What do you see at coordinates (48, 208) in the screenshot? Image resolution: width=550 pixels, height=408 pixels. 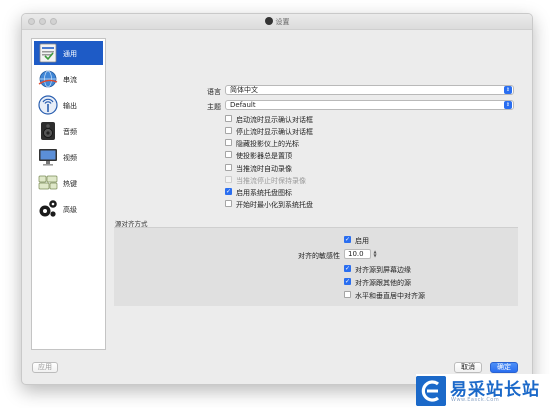 I see `gears-icon` at bounding box center [48, 208].